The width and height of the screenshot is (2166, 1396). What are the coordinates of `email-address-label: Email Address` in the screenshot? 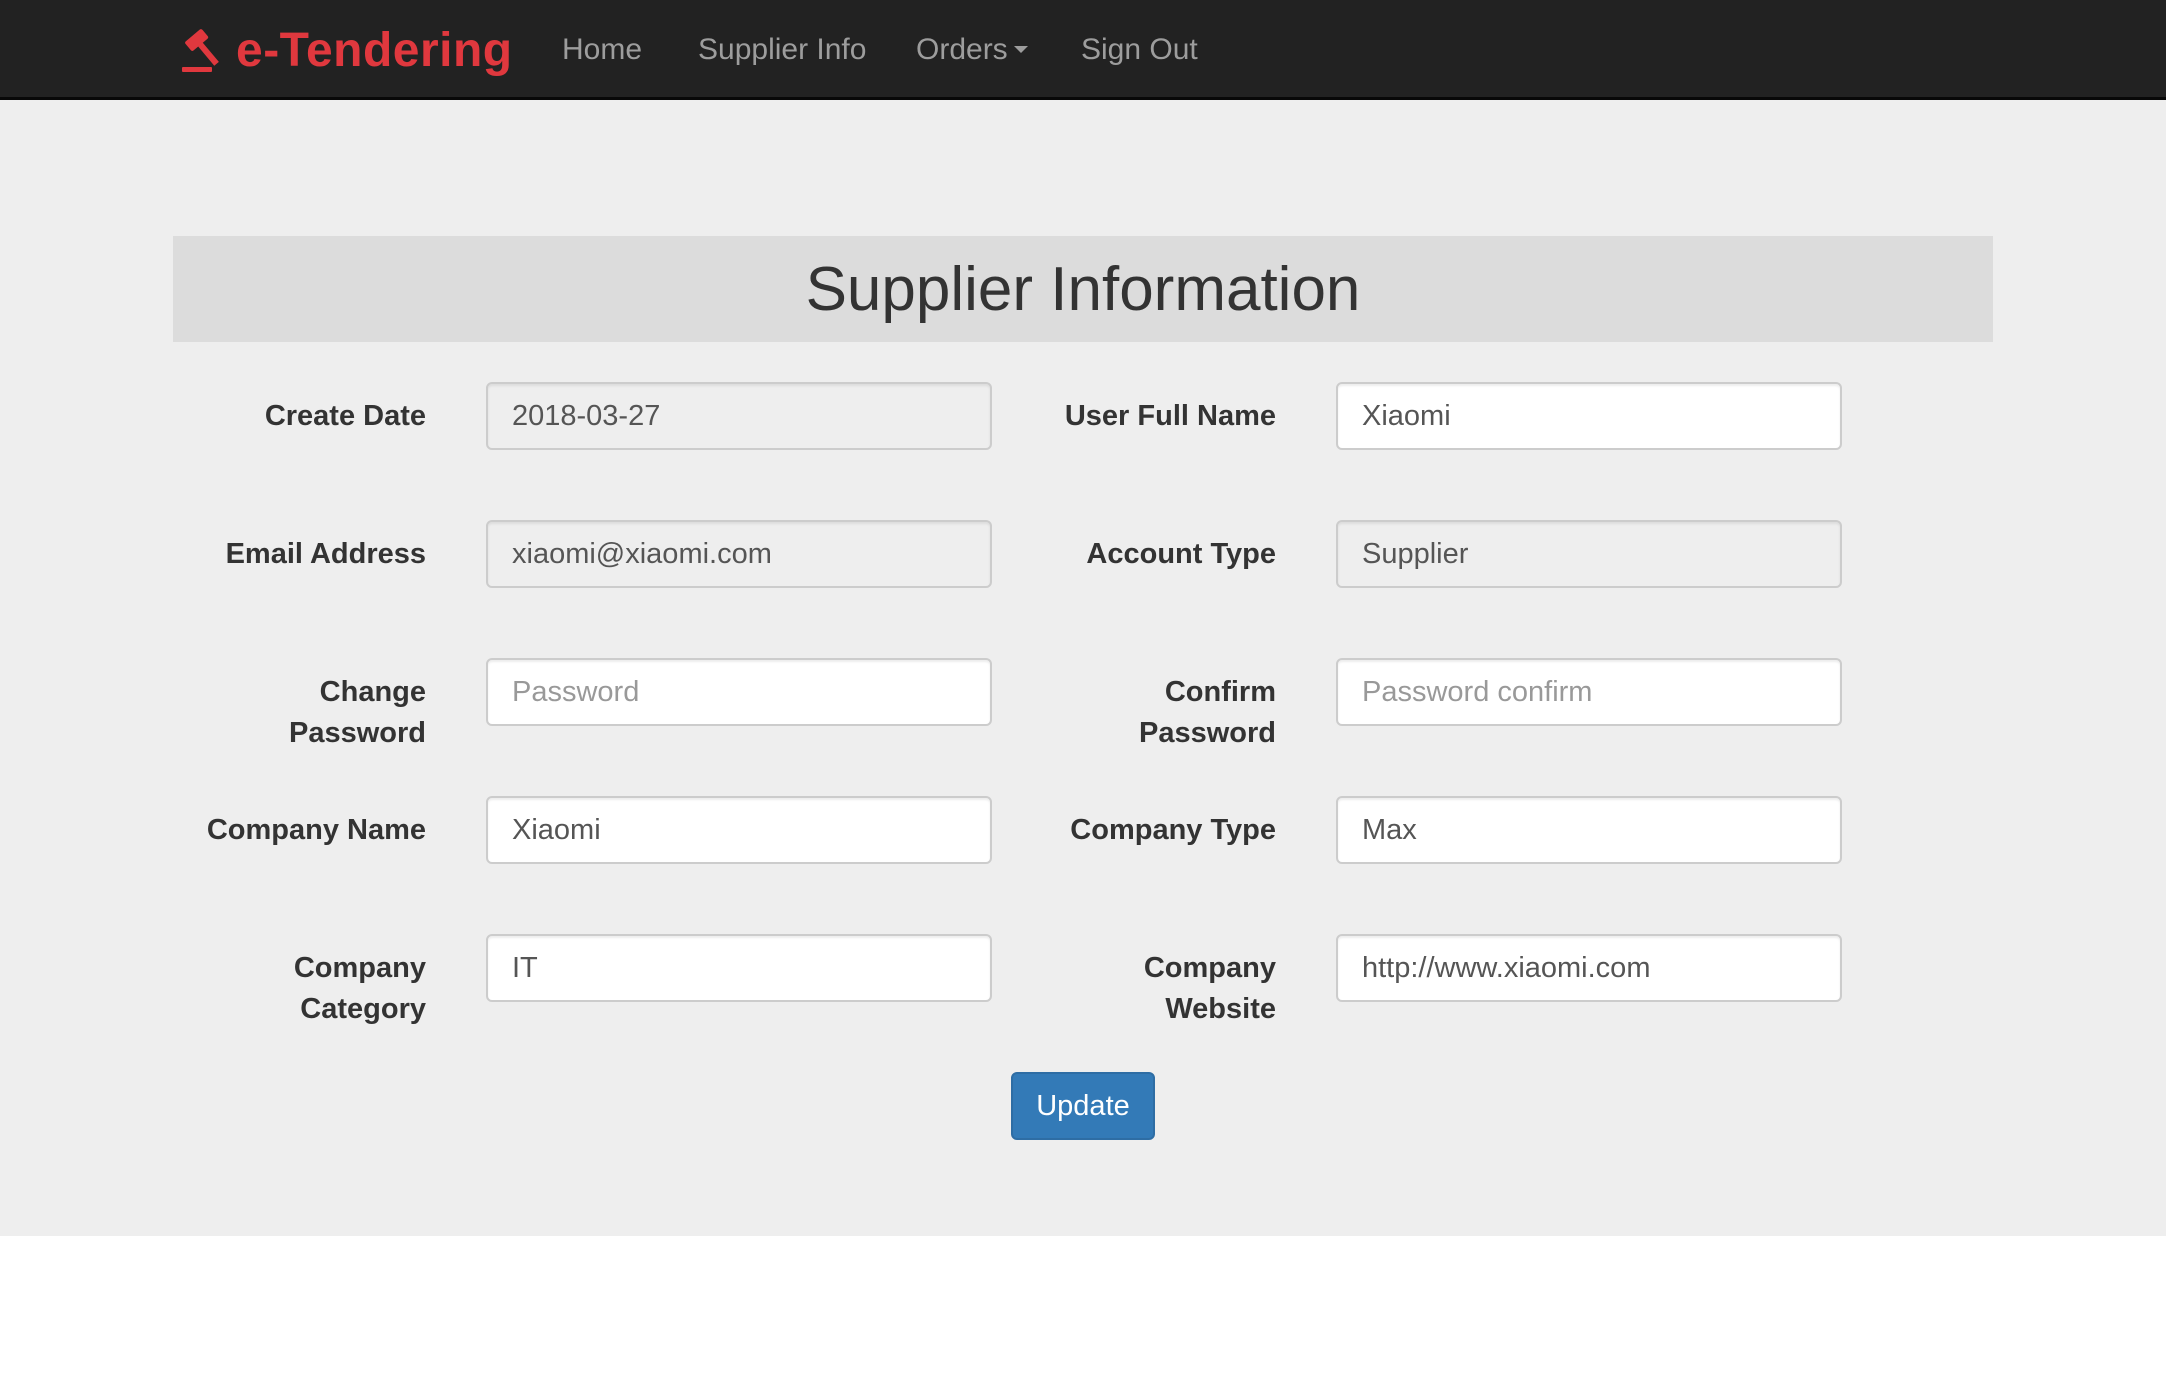 It's located at (325, 554).